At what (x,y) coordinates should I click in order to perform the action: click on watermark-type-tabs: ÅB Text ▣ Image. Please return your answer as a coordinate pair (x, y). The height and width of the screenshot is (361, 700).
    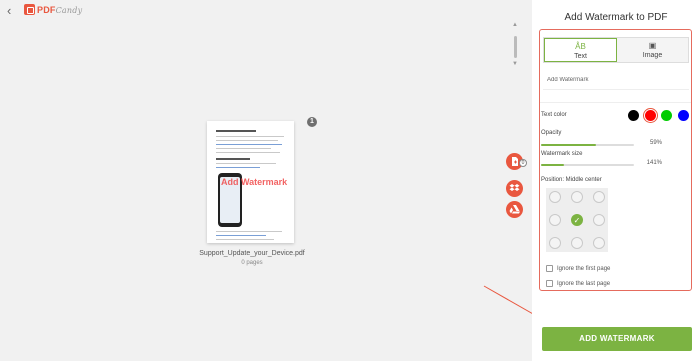
    Looking at the image, I should click on (616, 50).